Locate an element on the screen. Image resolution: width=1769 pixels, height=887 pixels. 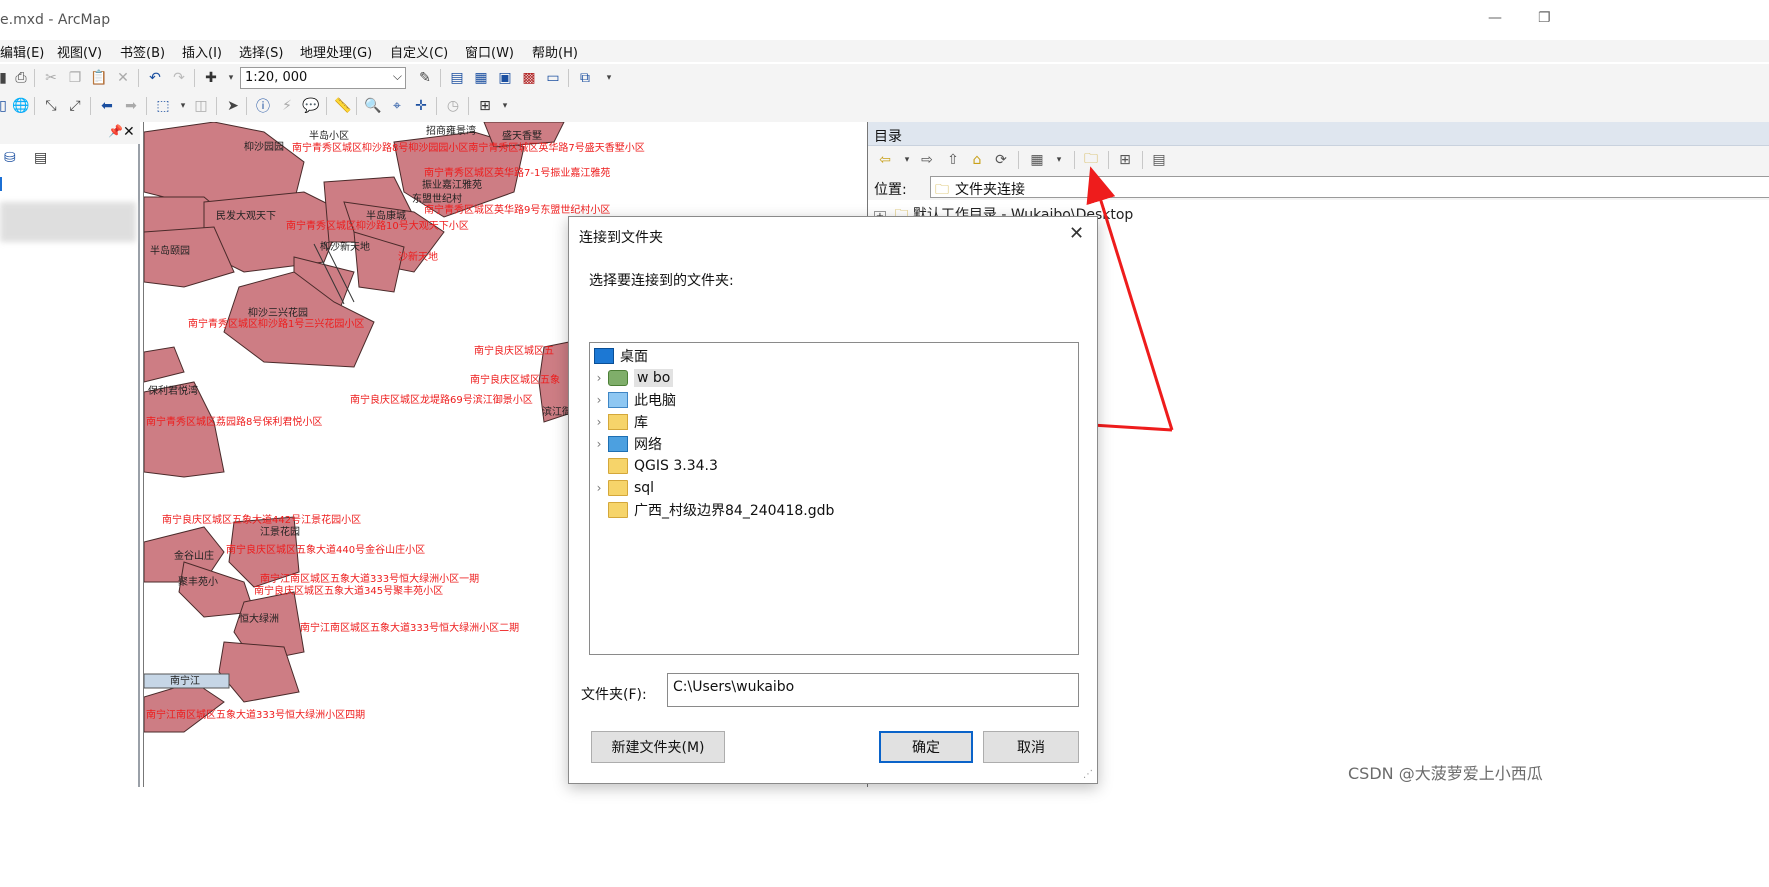
toolbar-options-icon-2: ▾ is located at coordinates (505, 106).